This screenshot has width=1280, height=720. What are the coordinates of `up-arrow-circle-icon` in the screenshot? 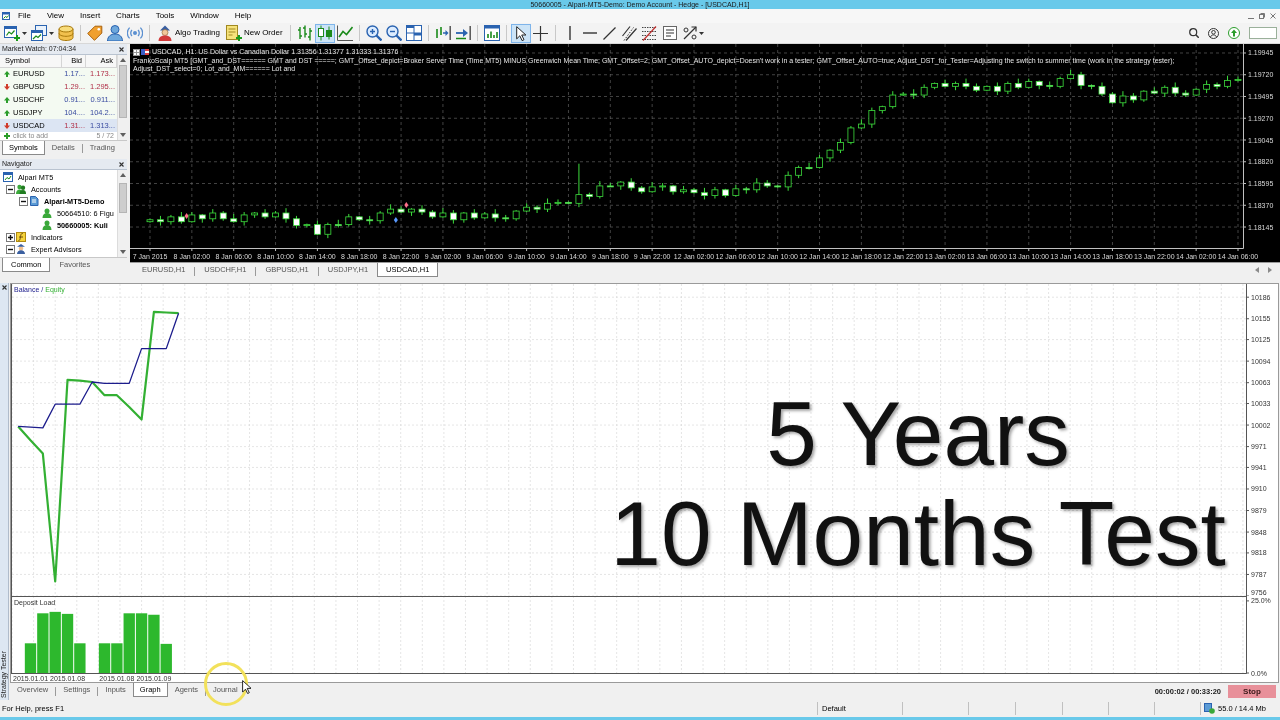 It's located at (1234, 33).